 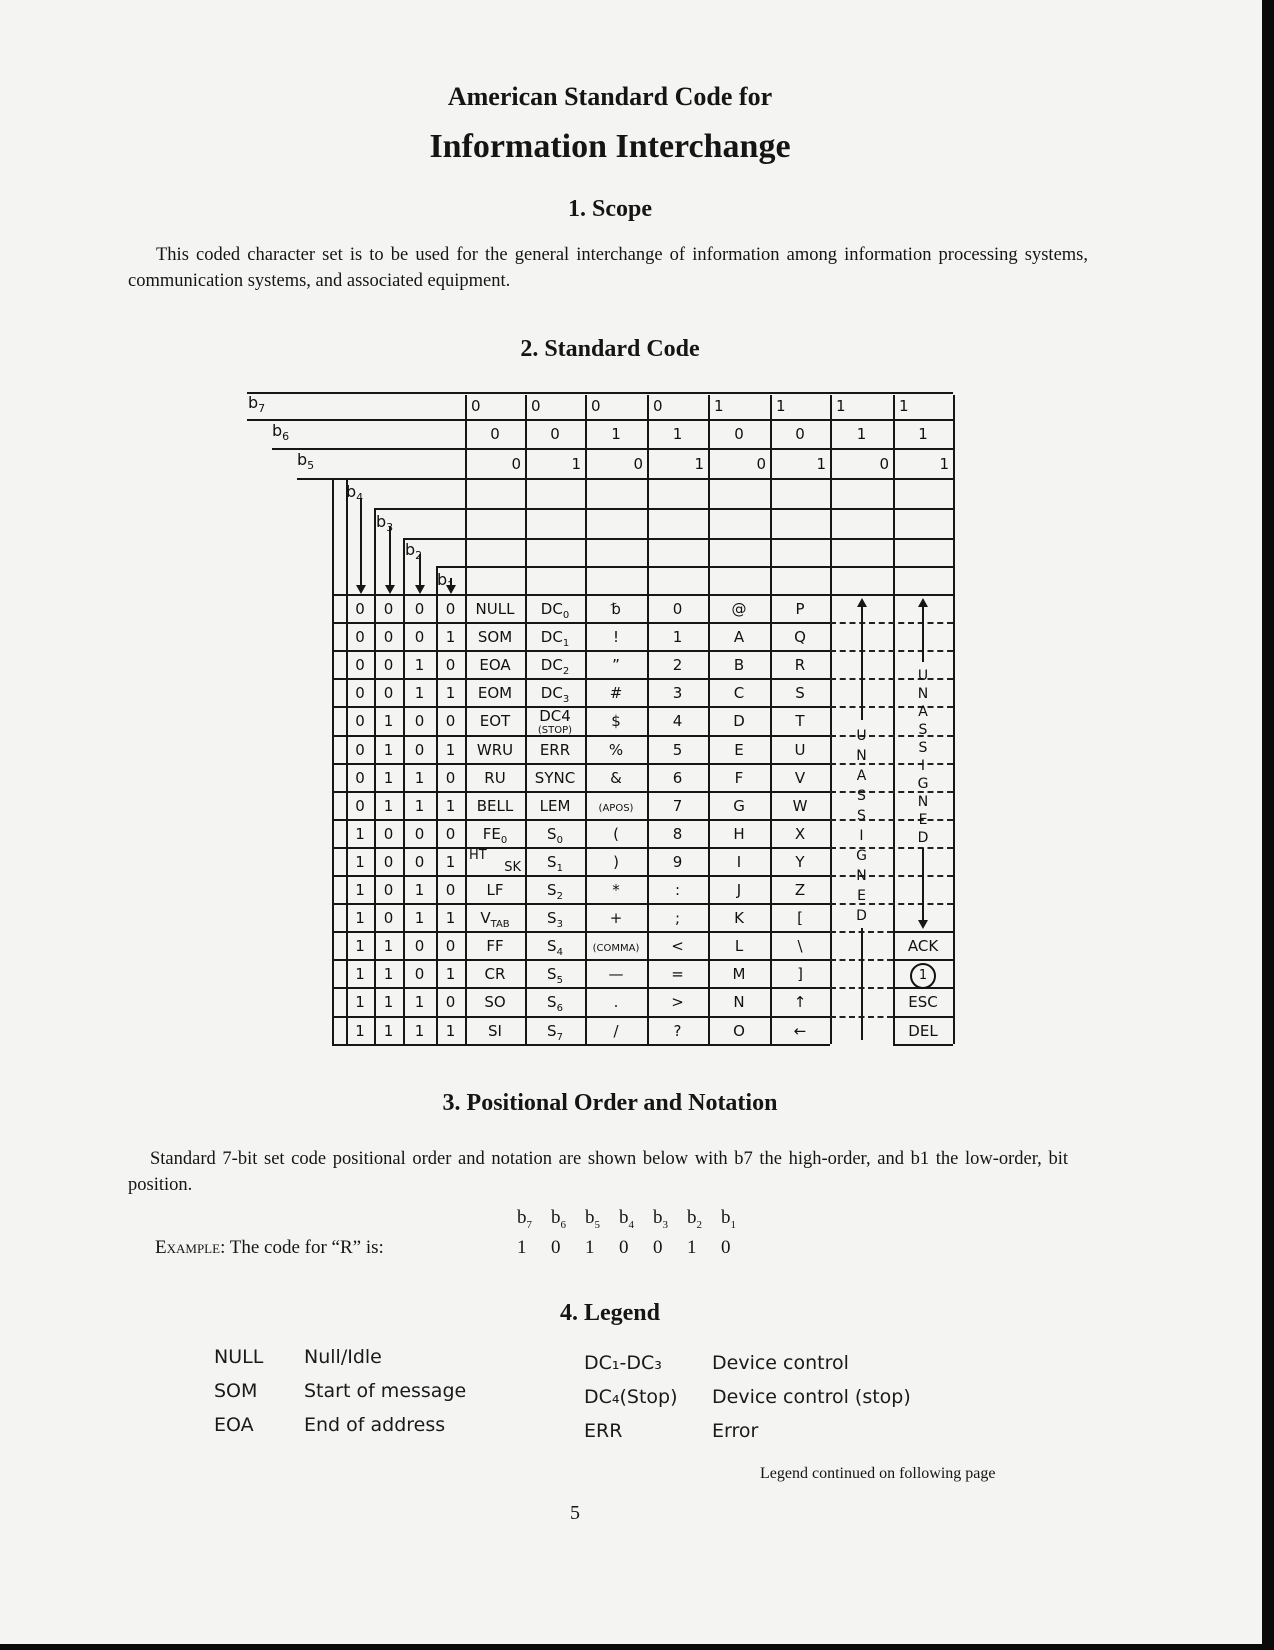 What do you see at coordinates (610, 146) in the screenshot?
I see `document-title: Information Interchange` at bounding box center [610, 146].